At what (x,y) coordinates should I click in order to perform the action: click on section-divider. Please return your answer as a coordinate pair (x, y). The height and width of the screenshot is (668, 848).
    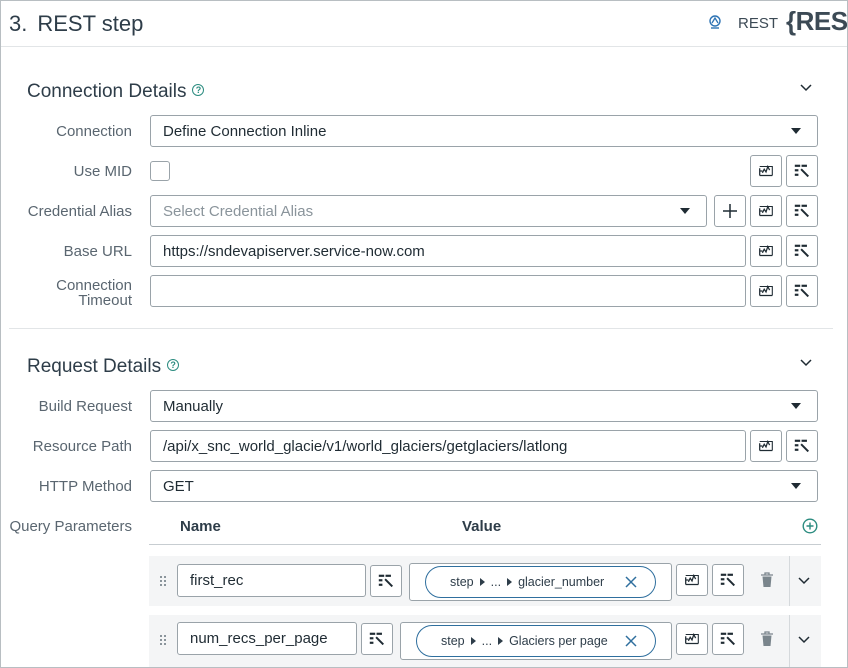
    Looking at the image, I should click on (421, 328).